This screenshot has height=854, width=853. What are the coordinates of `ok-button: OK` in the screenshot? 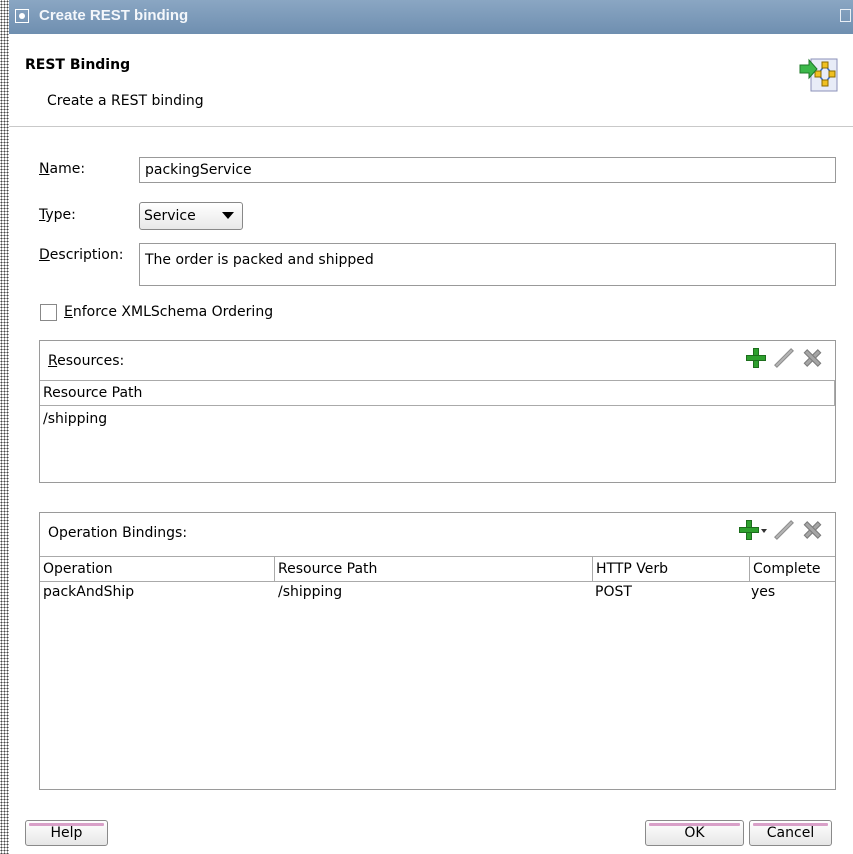 It's located at (694, 833).